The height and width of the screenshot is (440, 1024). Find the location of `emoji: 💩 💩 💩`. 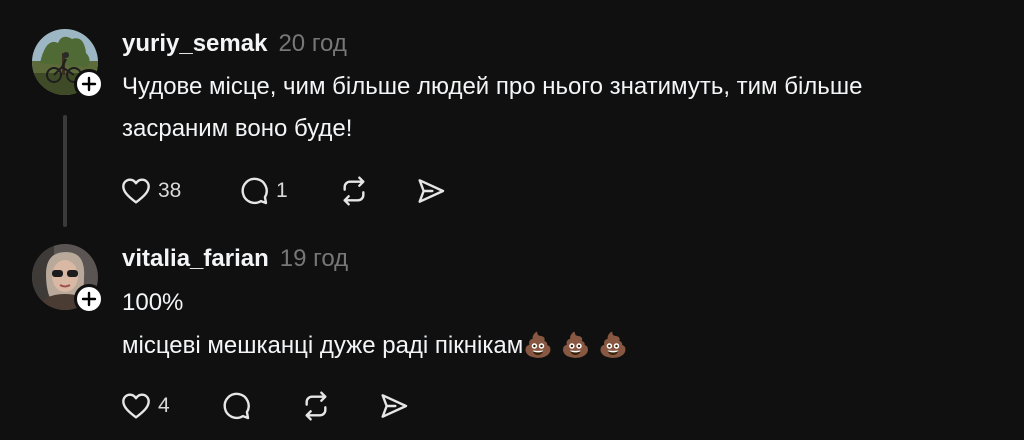

emoji: 💩 💩 💩 is located at coordinates (576, 345).